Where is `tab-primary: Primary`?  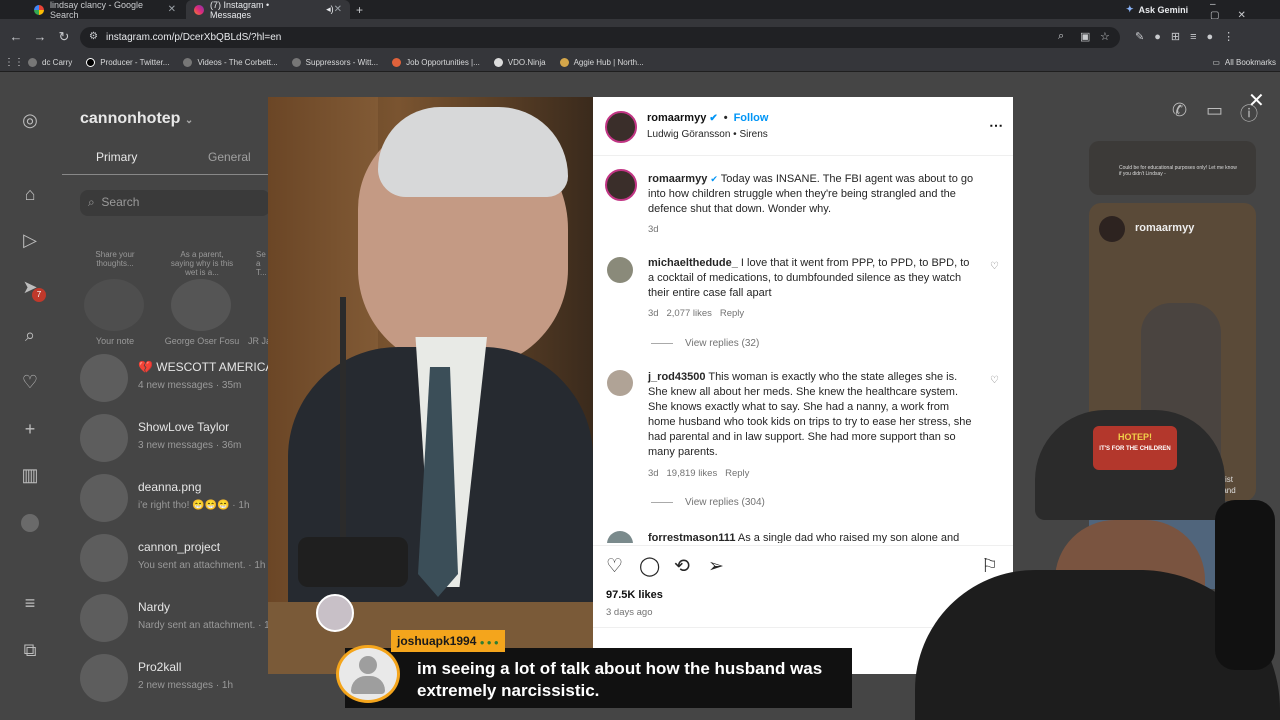
tab-primary: Primary is located at coordinates (116, 157).